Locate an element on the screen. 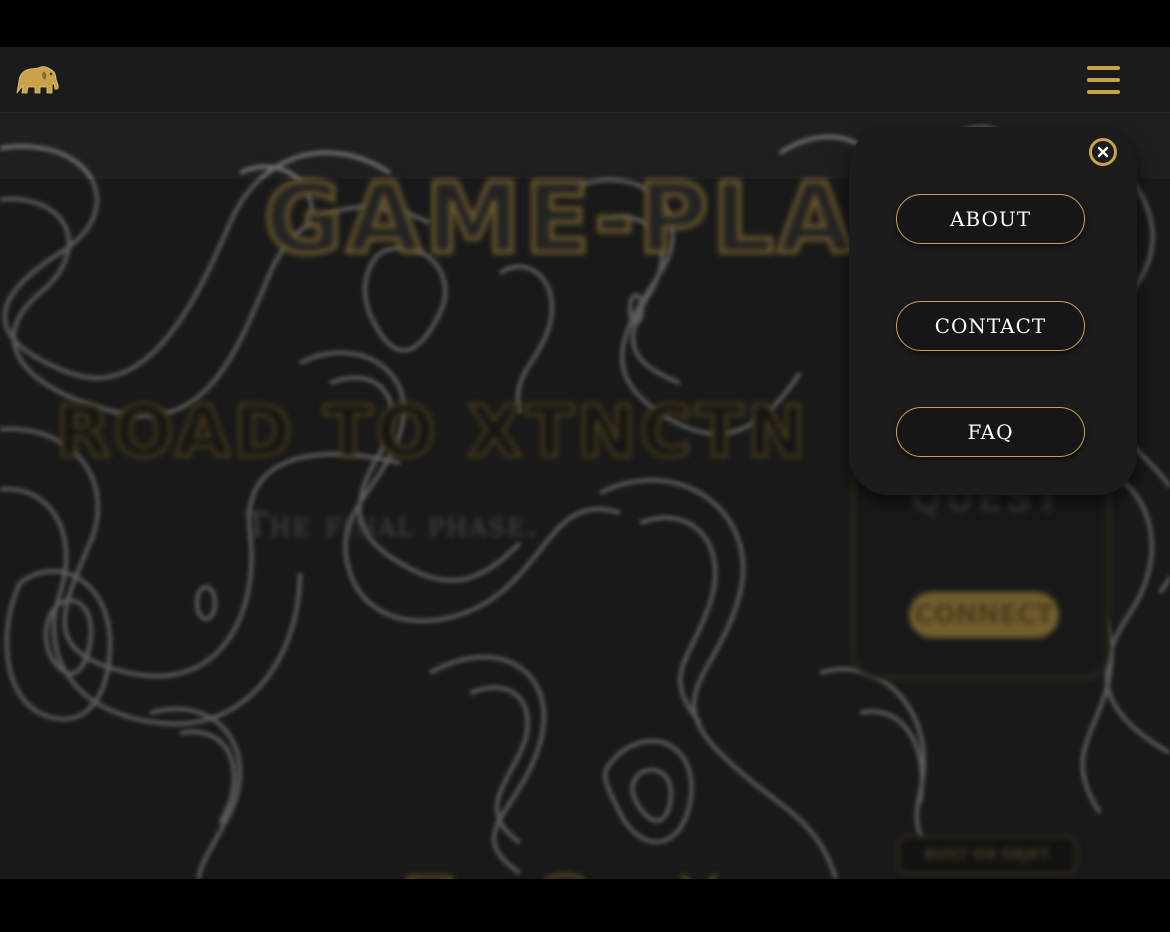 This screenshot has height=932, width=1170. menu-item-about: ABOUT is located at coordinates (990, 219).